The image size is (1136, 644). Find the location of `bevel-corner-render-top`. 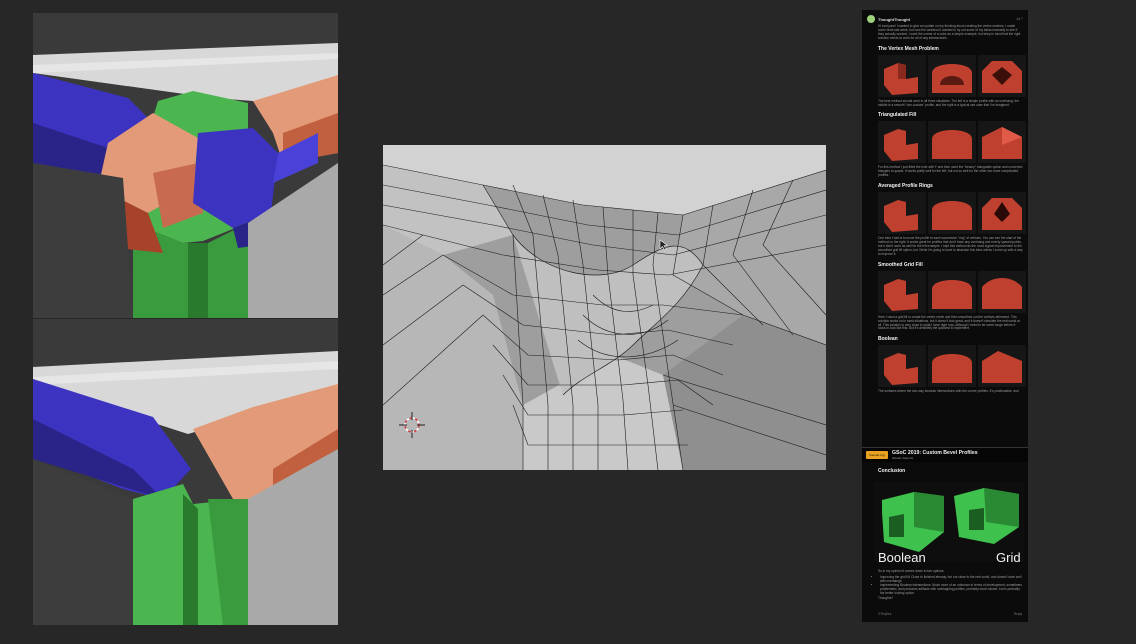

bevel-corner-render-top is located at coordinates (185, 165).